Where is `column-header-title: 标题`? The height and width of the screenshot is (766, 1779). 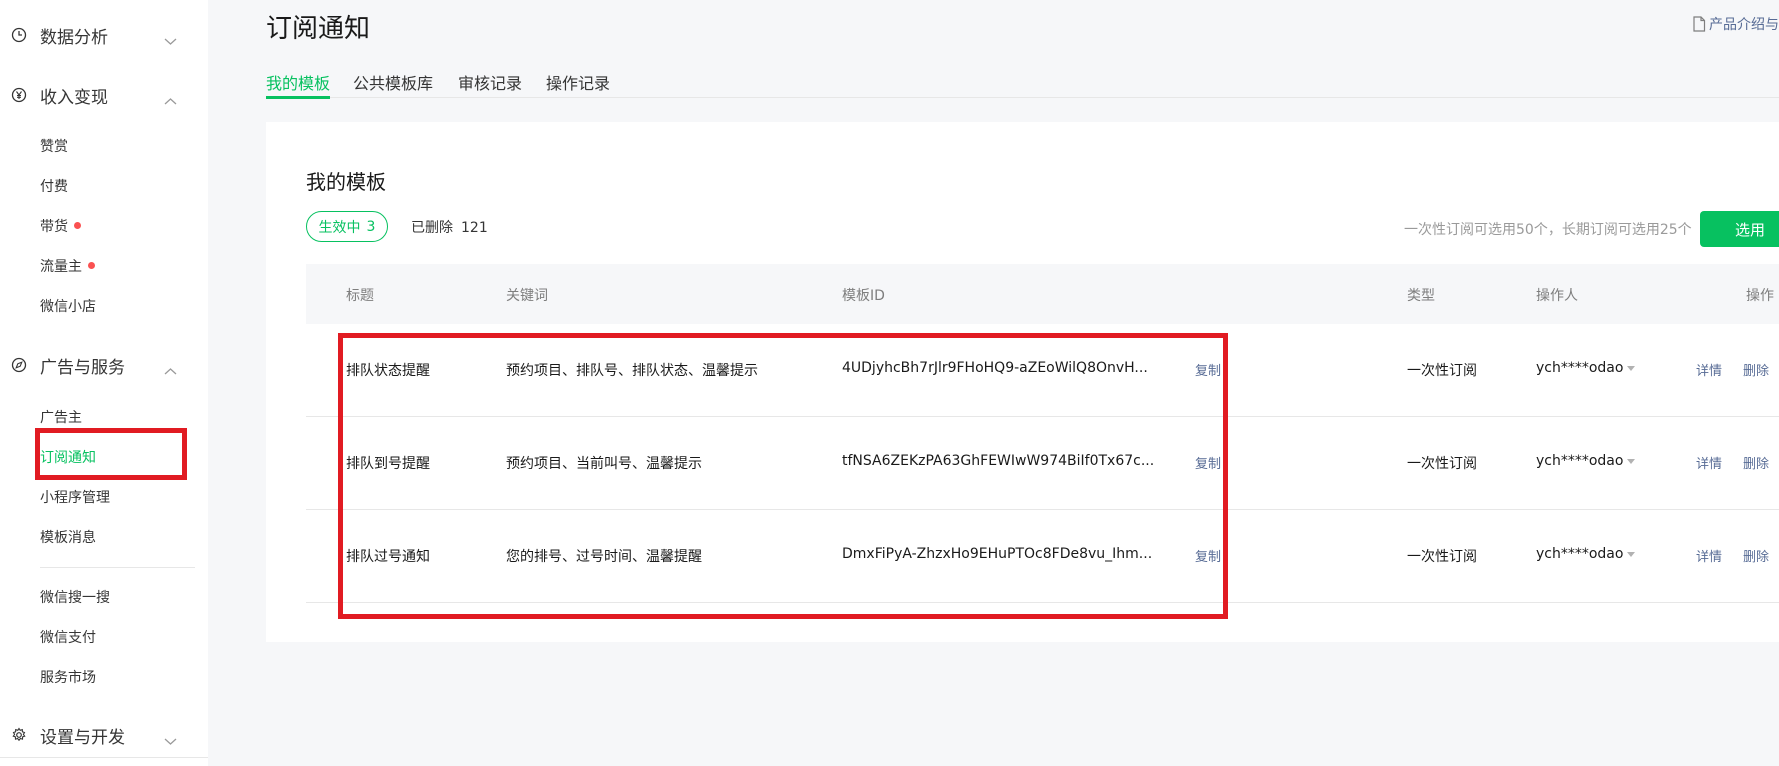 column-header-title: 标题 is located at coordinates (360, 296).